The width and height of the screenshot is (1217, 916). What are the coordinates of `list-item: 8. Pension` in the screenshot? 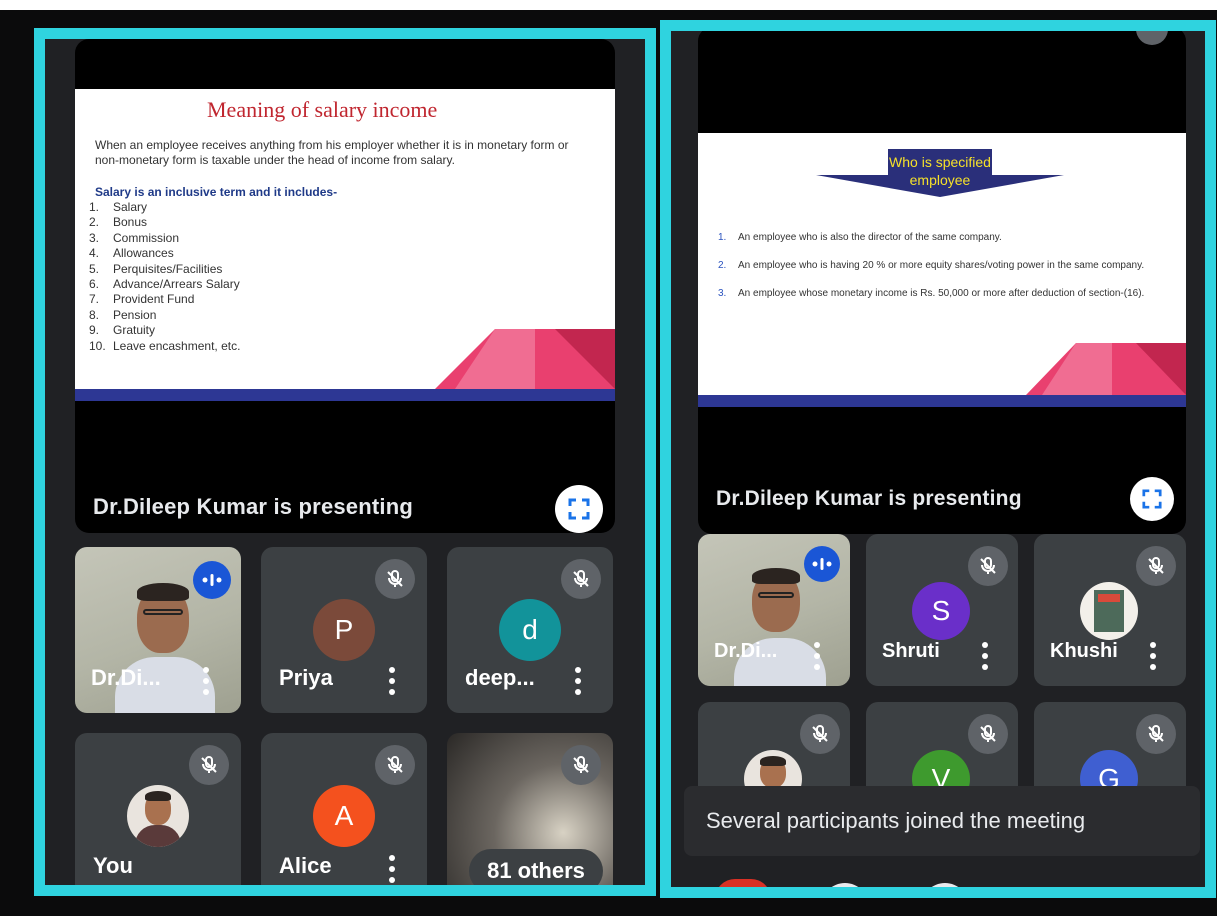 It's located at (123, 314).